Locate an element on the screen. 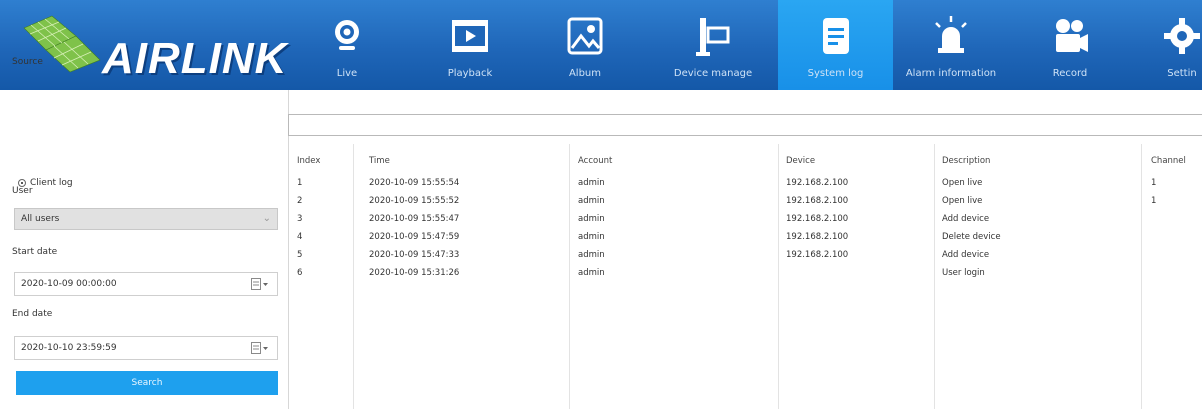 This screenshot has height=409, width=1202. column-header-device: Device is located at coordinates (800, 161).